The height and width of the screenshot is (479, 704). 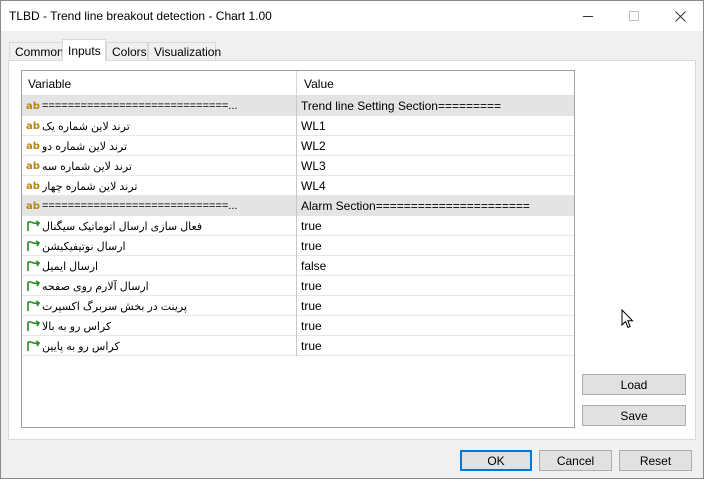 What do you see at coordinates (634, 415) in the screenshot?
I see `save-button: Save` at bounding box center [634, 415].